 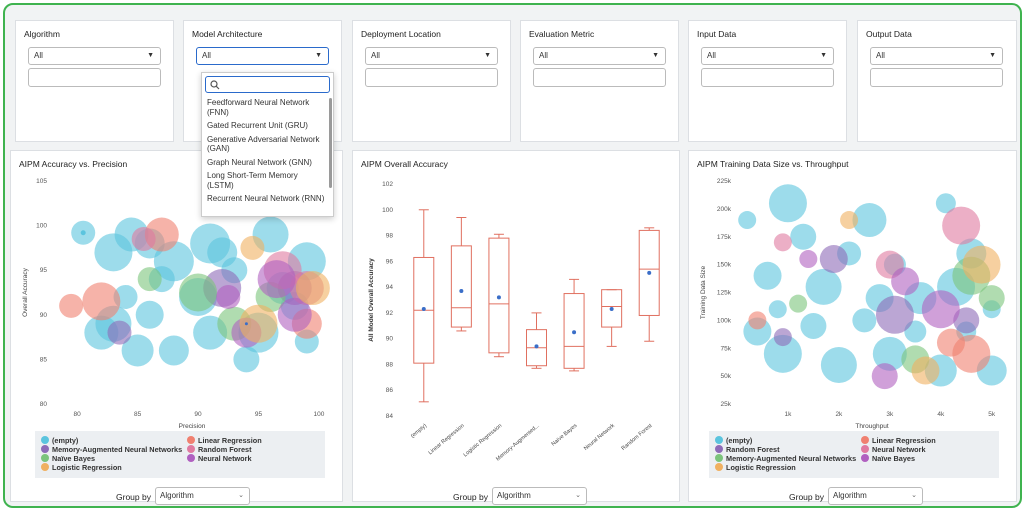 I want to click on y-axis-label: All Model Overall Accuracy, so click(x=371, y=300).